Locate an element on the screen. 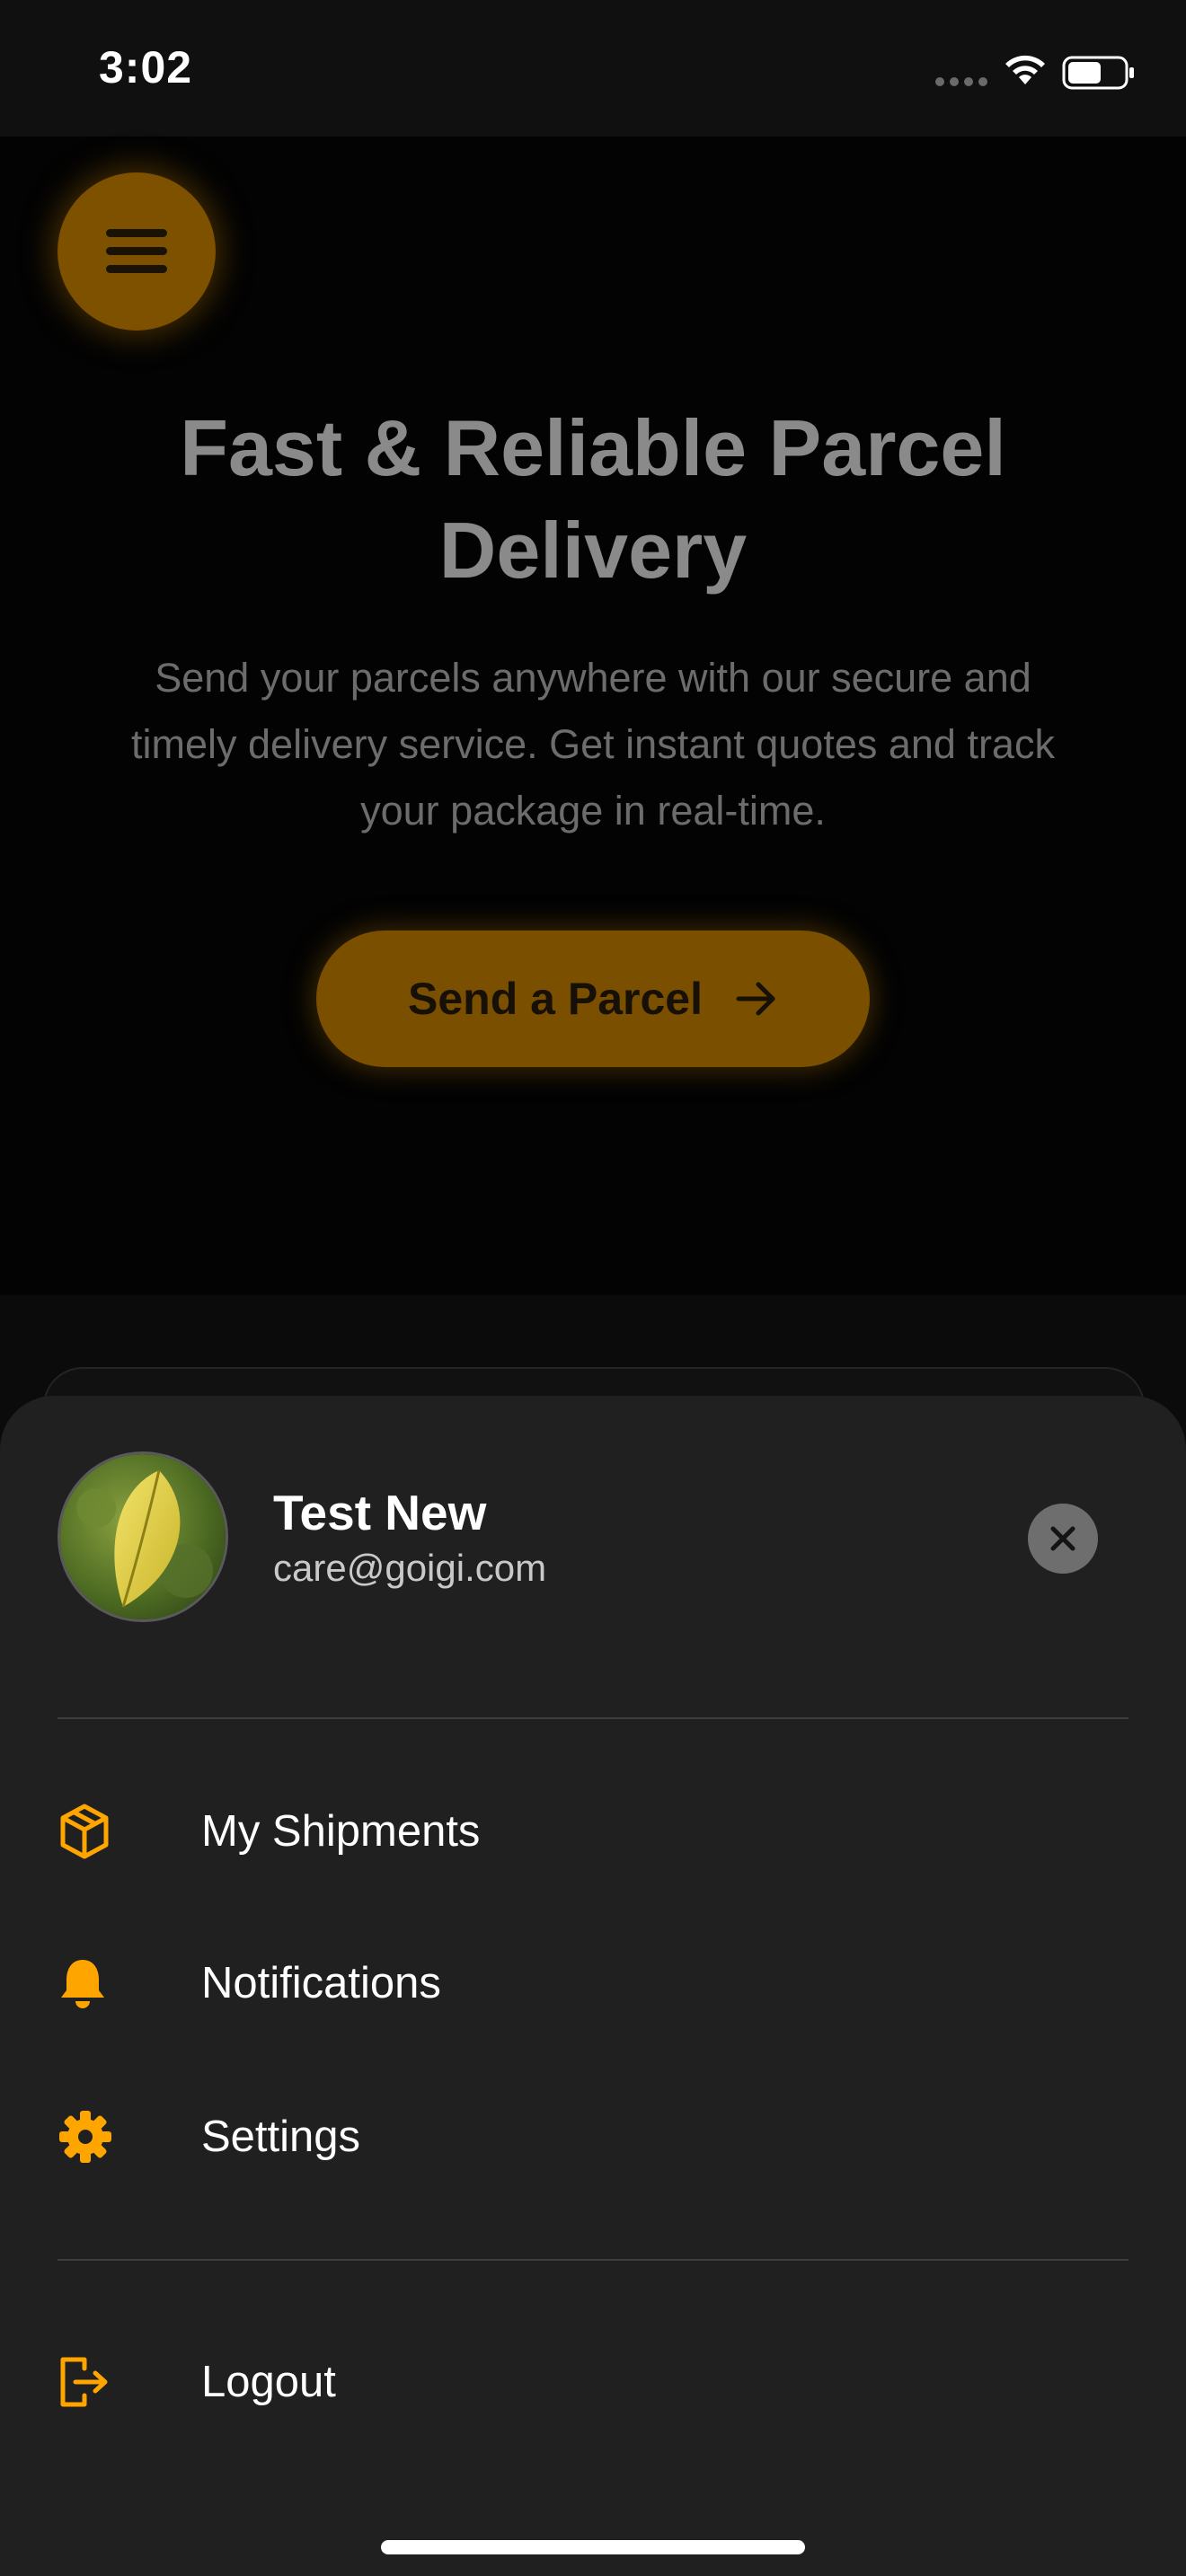 The height and width of the screenshot is (2576, 1186). menu-item-notifications: Notifications is located at coordinates (593, 1983).